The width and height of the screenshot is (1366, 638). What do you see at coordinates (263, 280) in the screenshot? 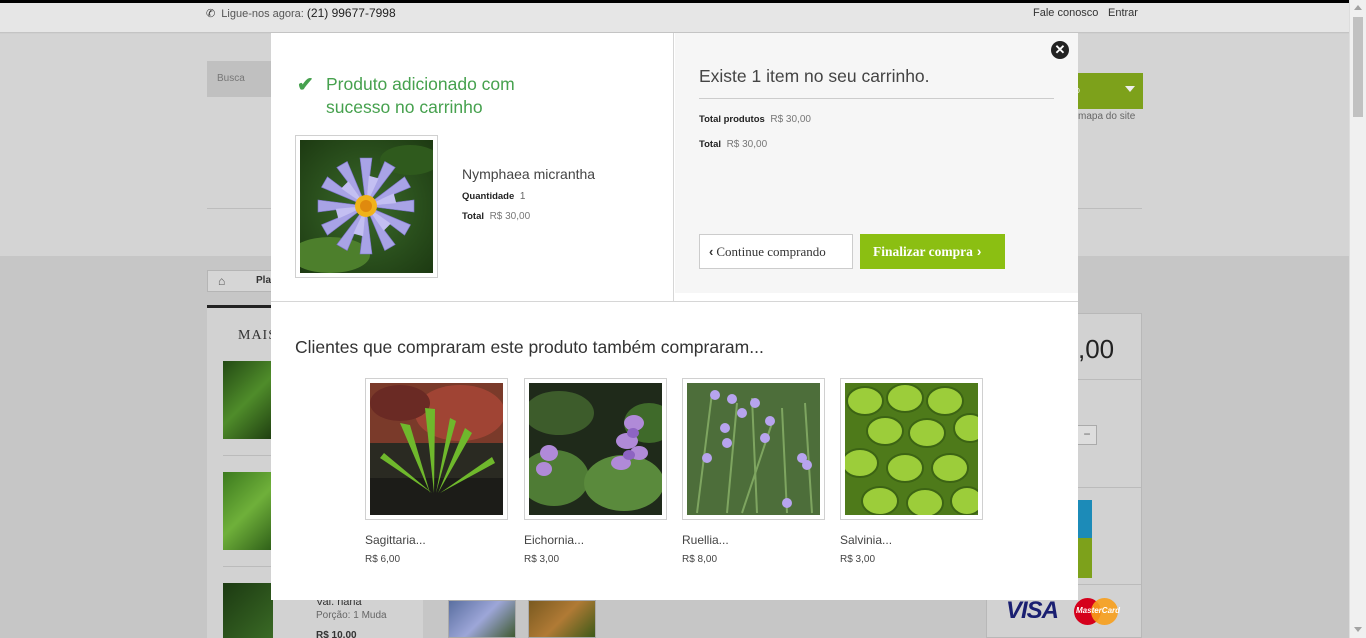
I see `breadcrumb-current: Pla` at bounding box center [263, 280].